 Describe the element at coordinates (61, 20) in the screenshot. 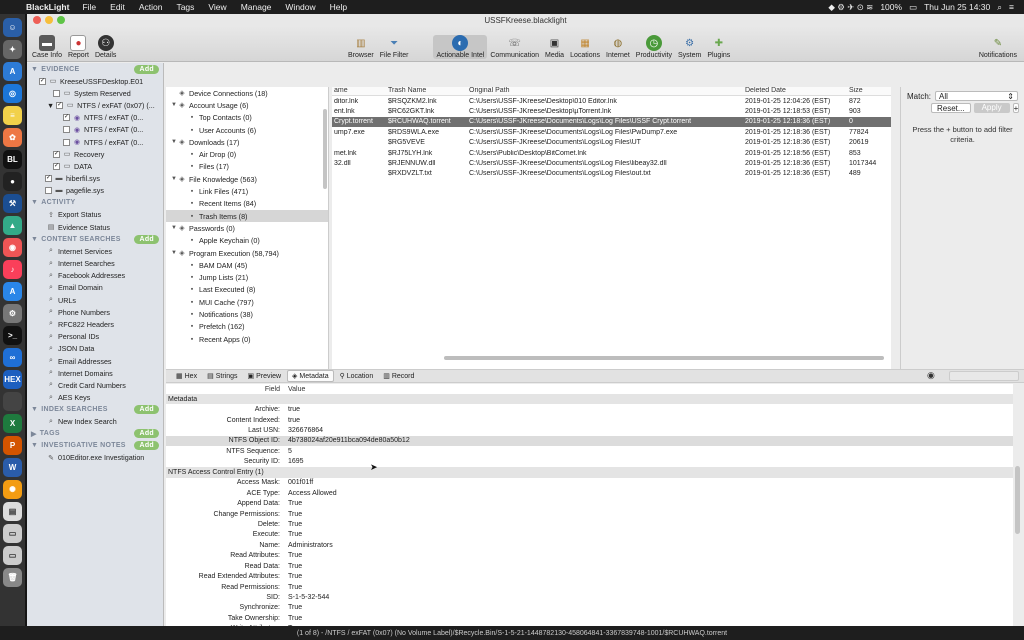

I see `zoom-button` at that location.